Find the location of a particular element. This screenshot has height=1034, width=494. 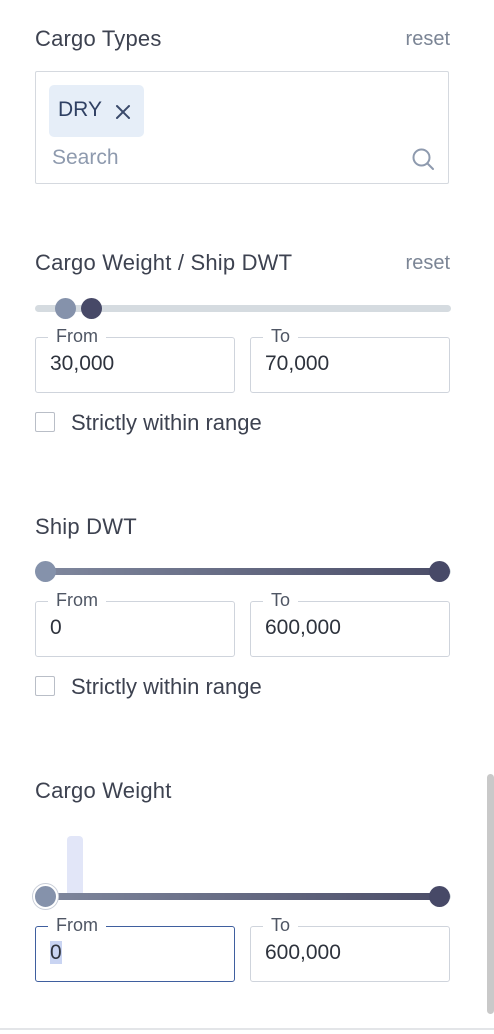

bottom-divider is located at coordinates (247, 1029).